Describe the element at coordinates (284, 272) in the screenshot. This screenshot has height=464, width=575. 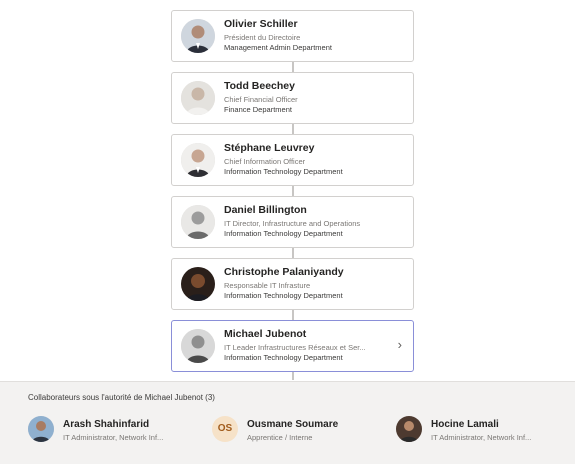
I see `person-name: Christophe Palaniyandy` at that location.